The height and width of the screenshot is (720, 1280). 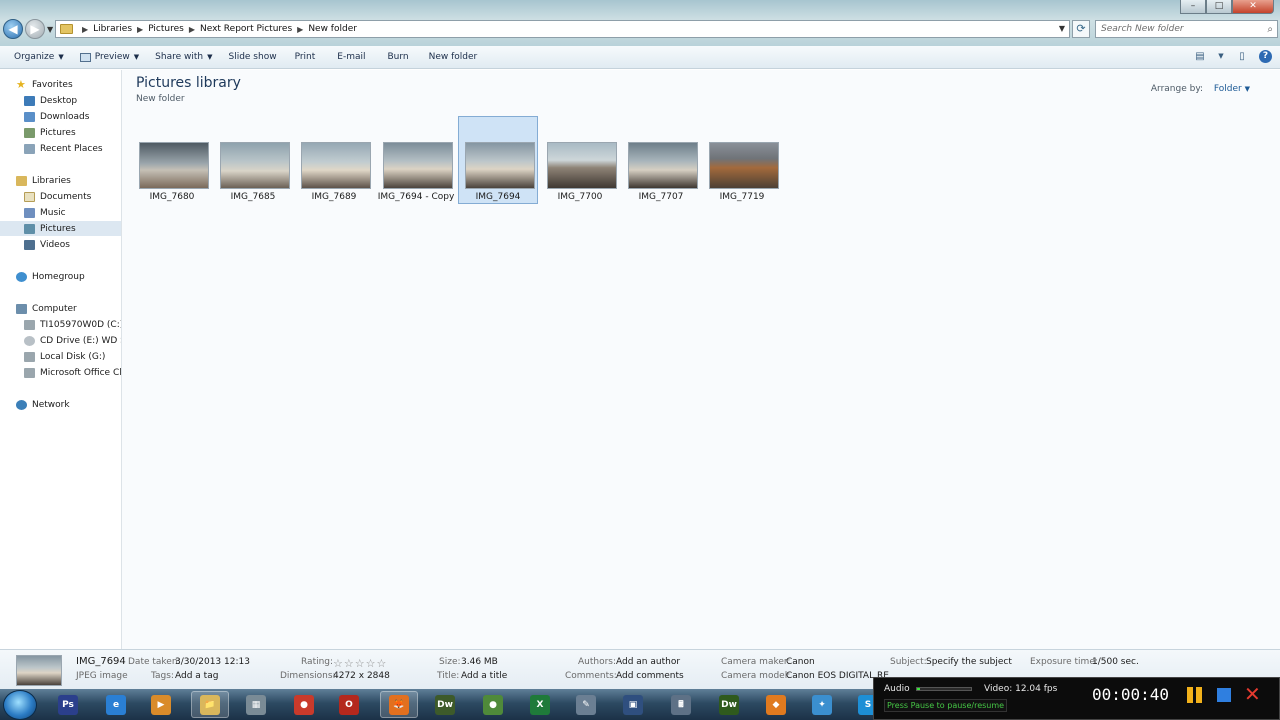 What do you see at coordinates (1195, 695) in the screenshot?
I see `pause-icon` at bounding box center [1195, 695].